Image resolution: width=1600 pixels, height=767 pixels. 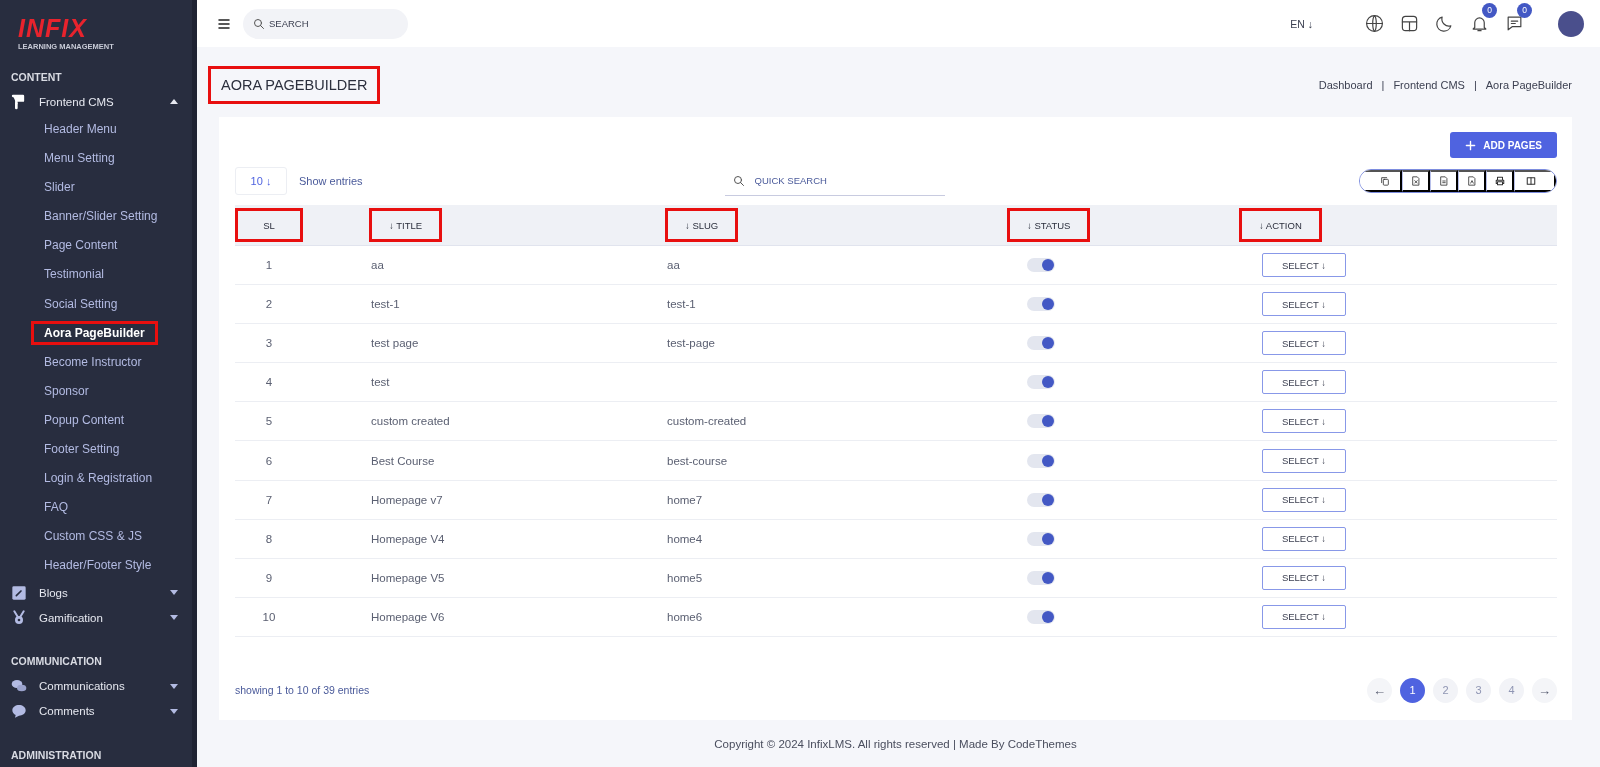 I want to click on entries-dropdown: 10 ↓, so click(x=261, y=181).